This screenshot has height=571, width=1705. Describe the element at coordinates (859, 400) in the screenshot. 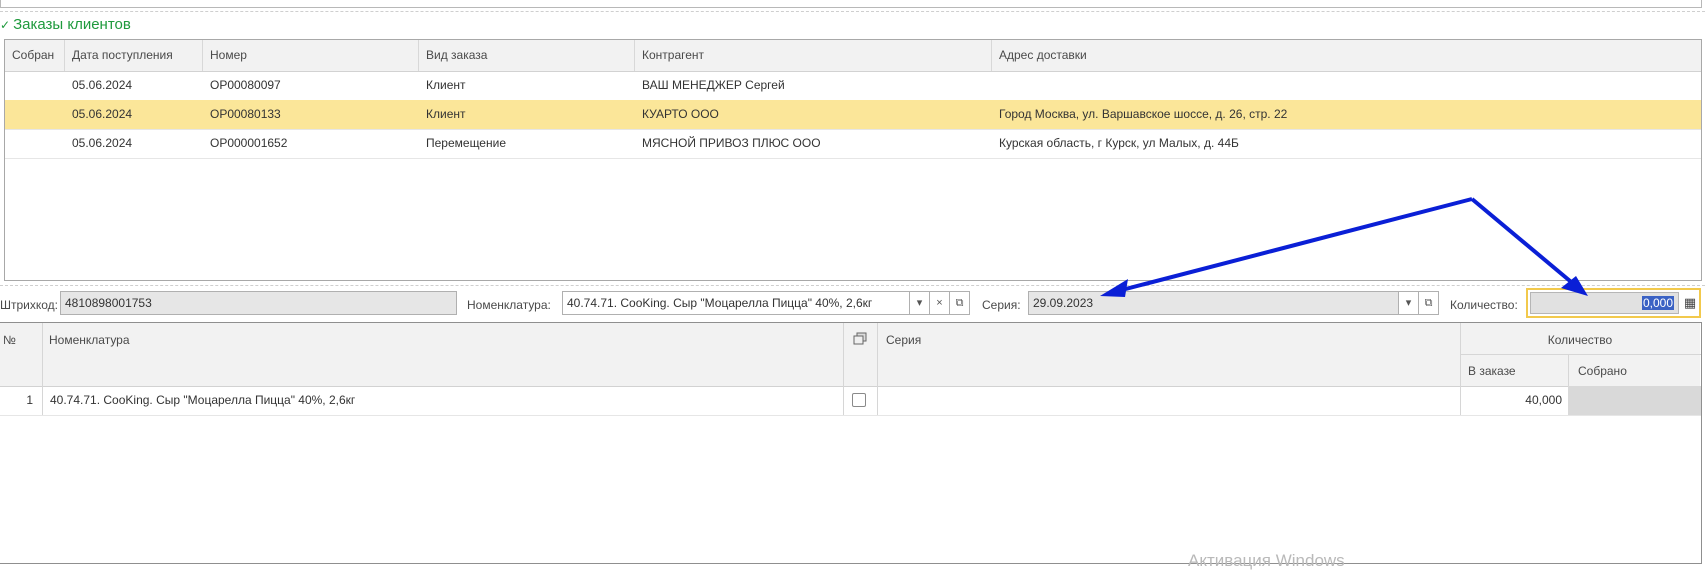

I see `row-checkbox` at that location.